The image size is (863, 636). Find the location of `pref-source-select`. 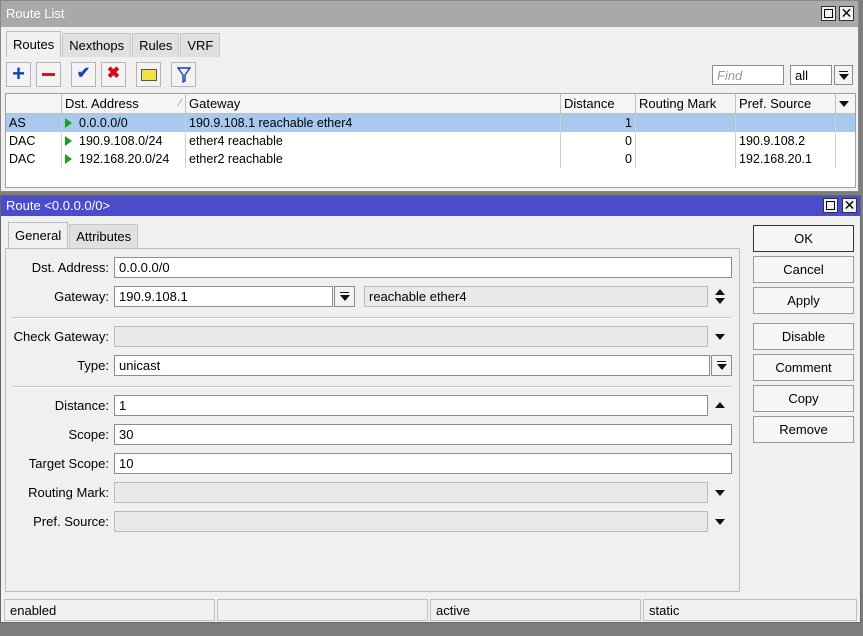

pref-source-select is located at coordinates (411, 521).